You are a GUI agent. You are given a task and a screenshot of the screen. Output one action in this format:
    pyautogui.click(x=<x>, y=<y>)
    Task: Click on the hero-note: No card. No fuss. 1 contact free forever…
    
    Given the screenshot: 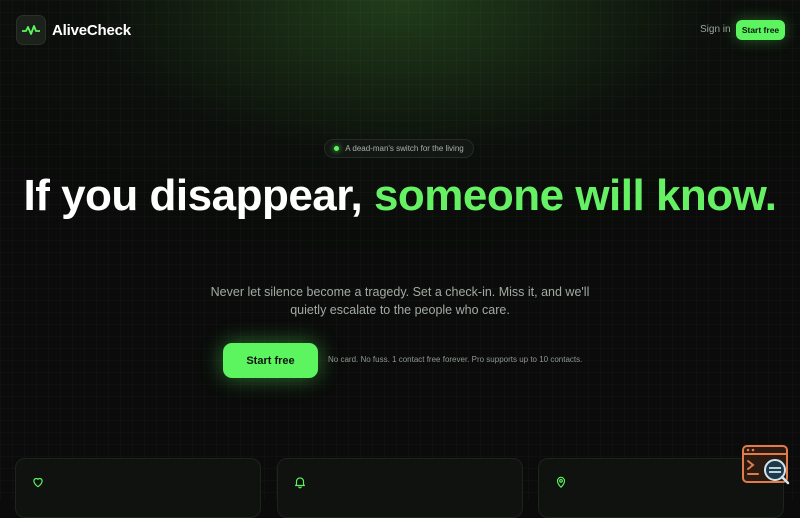 What is the action you would take?
    pyautogui.click(x=455, y=359)
    